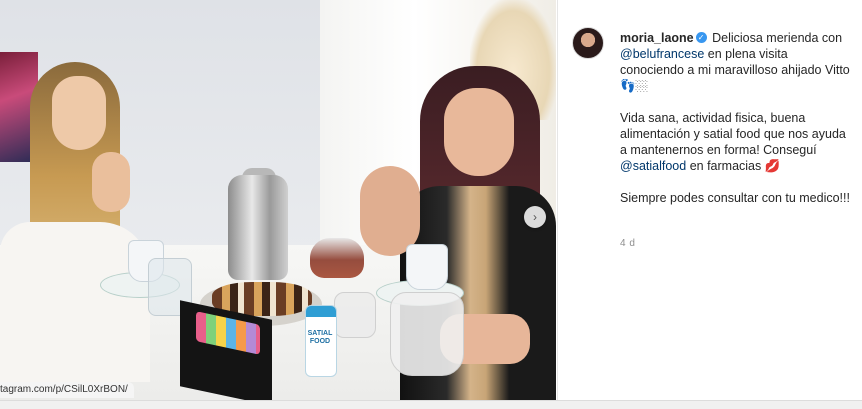 The width and height of the screenshot is (862, 409). Describe the element at coordinates (320, 337) in the screenshot. I see `jar-label: SATIAL FOOD` at that location.